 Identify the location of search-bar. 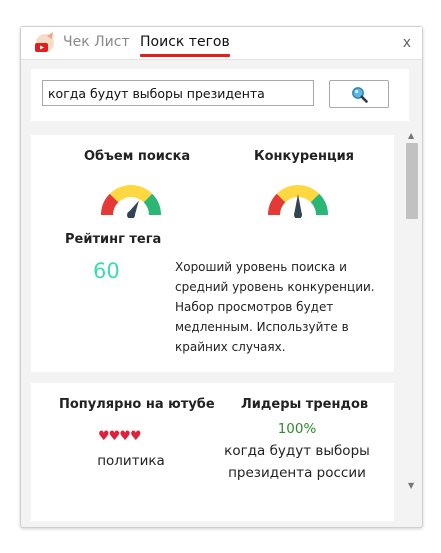
(220, 95).